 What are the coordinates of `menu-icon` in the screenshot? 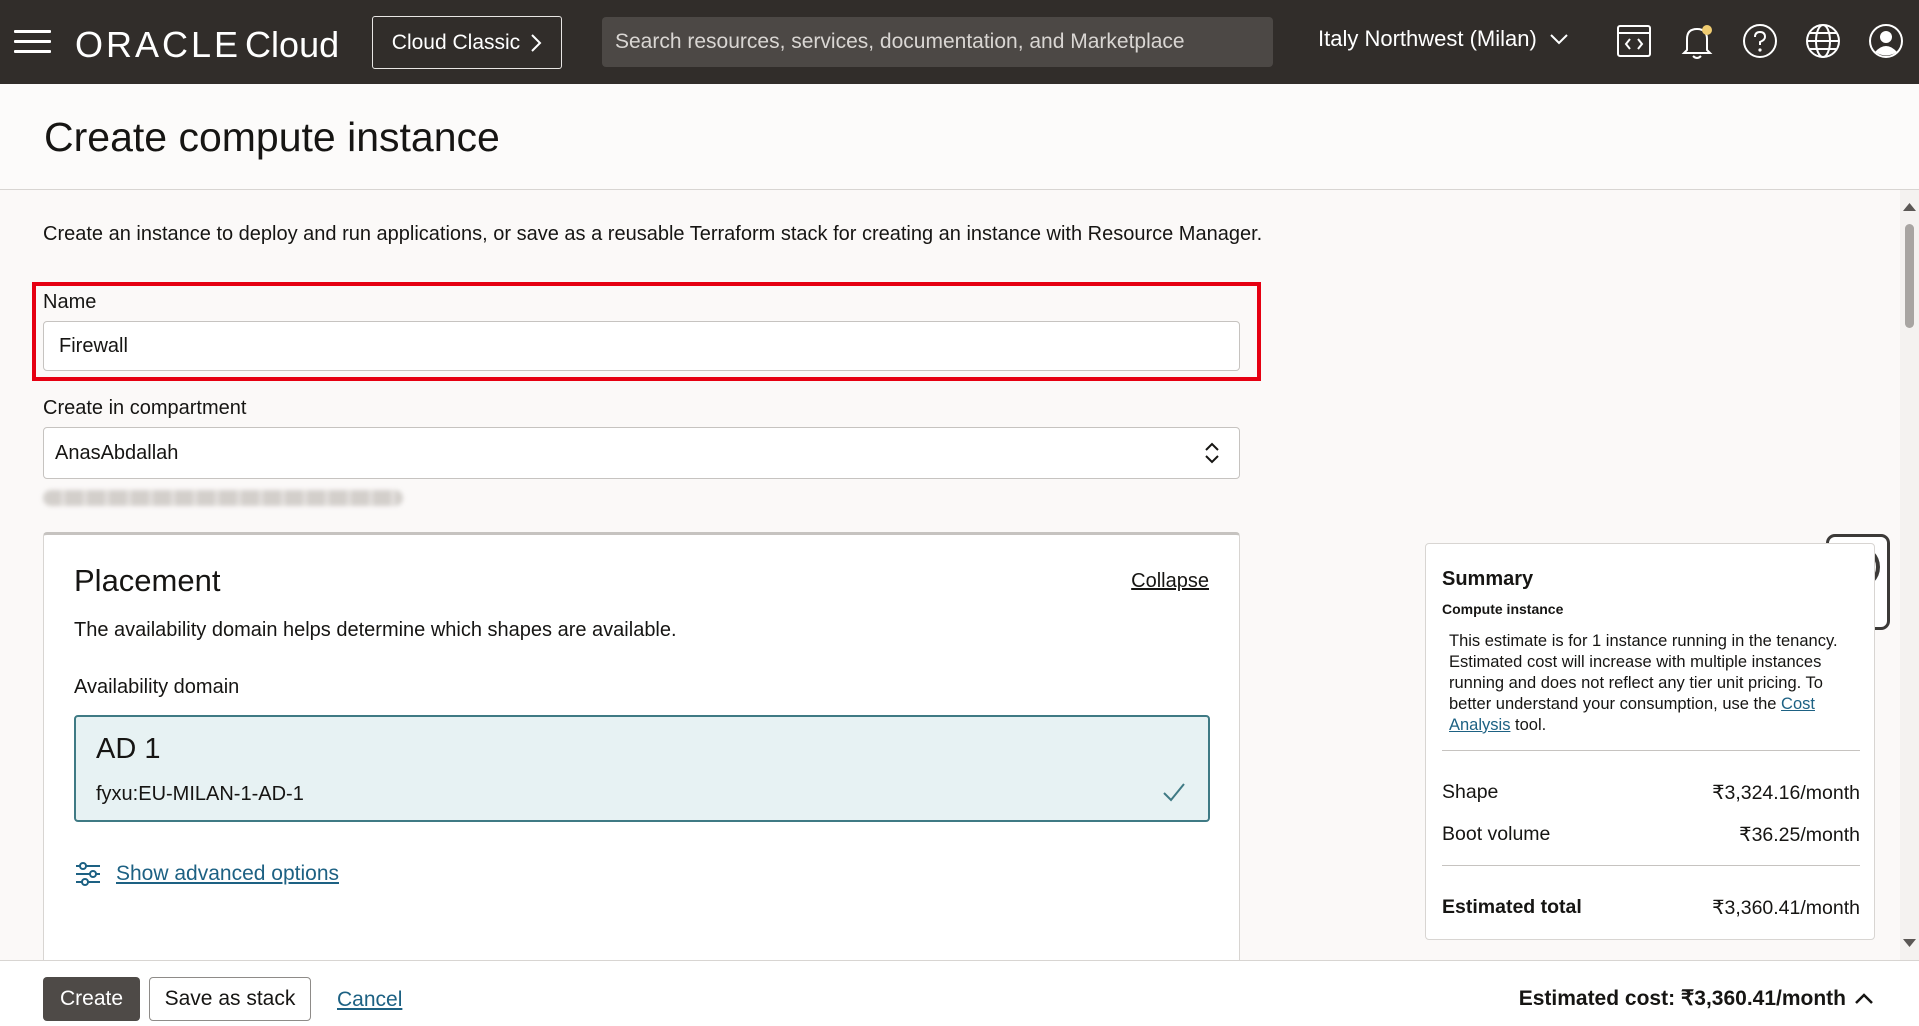 It's located at (32, 42).